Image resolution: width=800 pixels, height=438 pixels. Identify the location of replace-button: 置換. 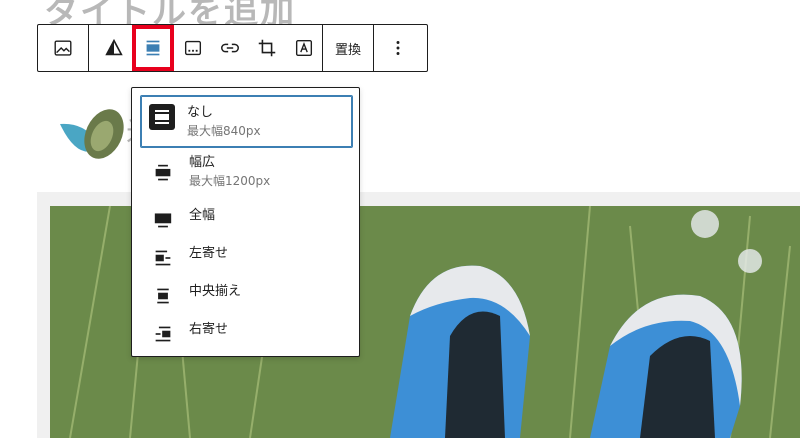
(348, 48).